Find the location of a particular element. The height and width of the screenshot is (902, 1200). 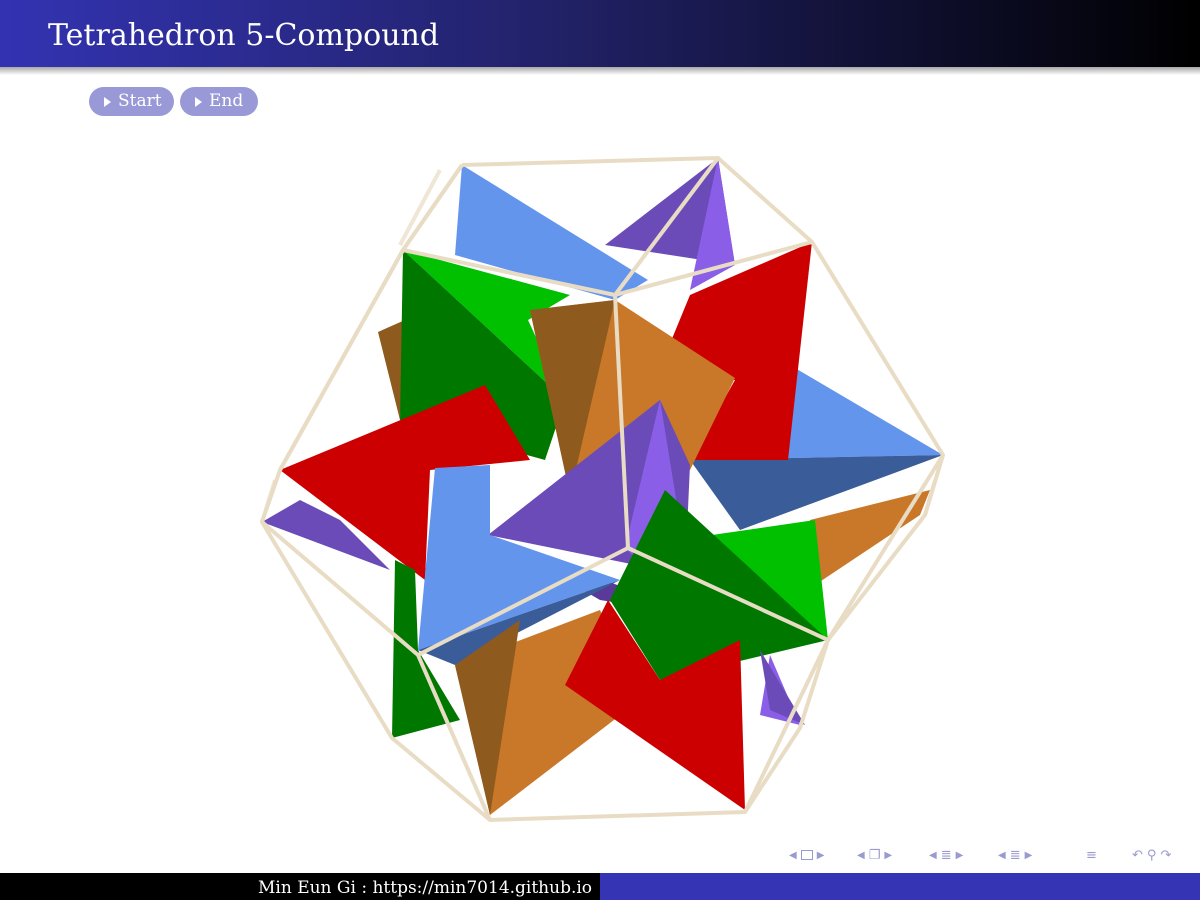

frame-icon is located at coordinates (806, 855).